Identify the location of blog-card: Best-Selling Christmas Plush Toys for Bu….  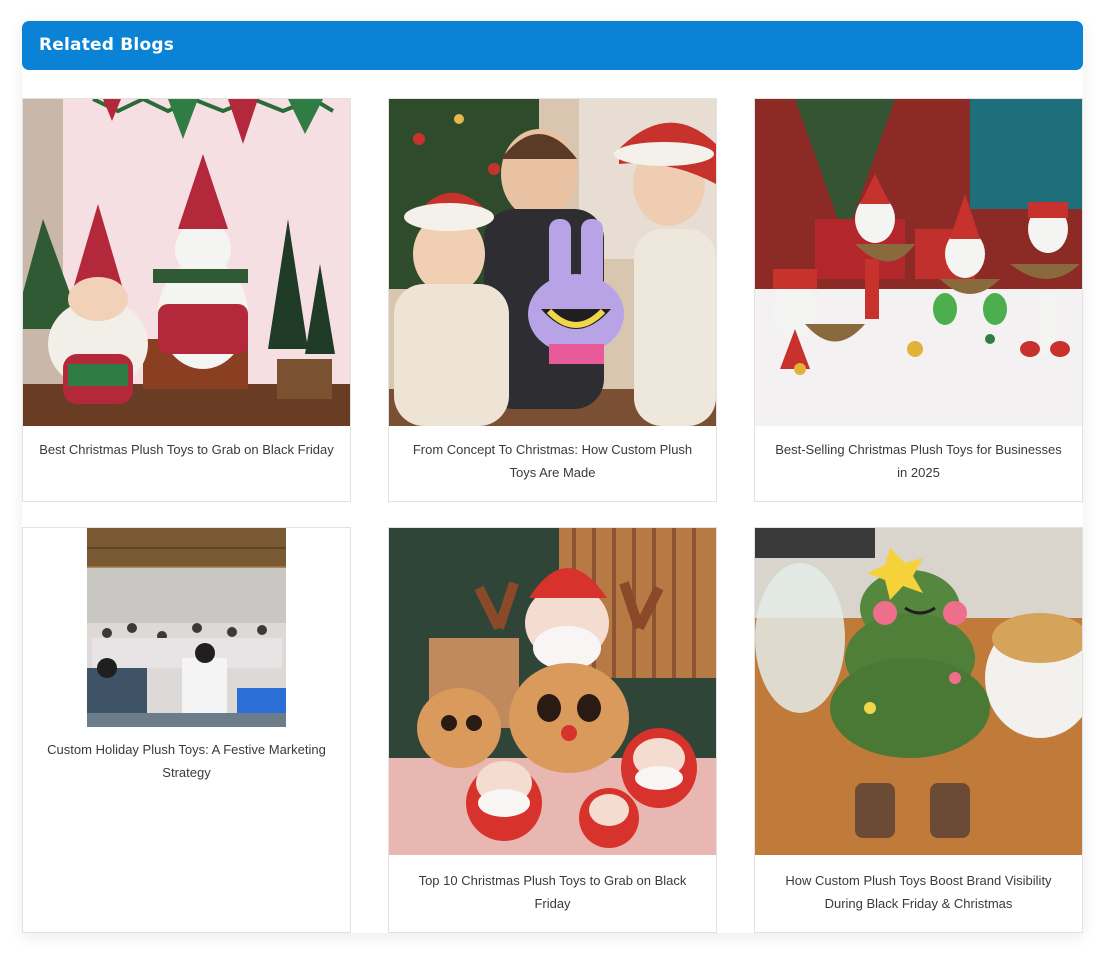
(918, 300).